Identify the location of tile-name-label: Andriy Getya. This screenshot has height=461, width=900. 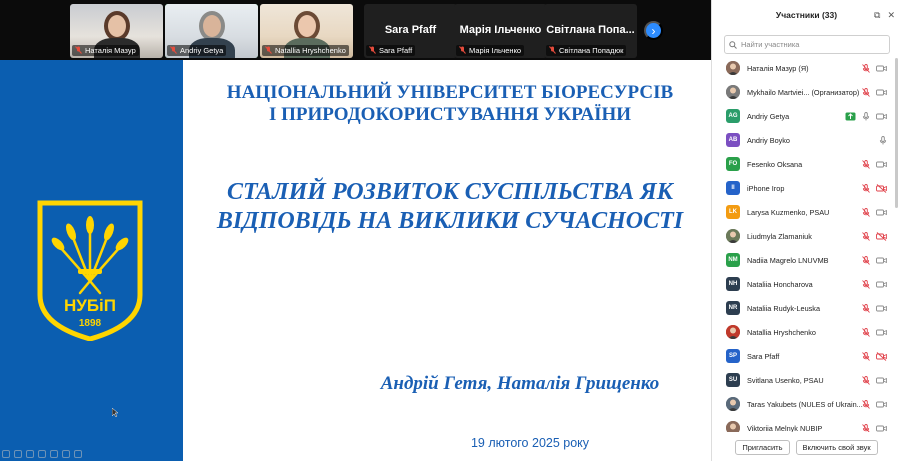
(211, 50).